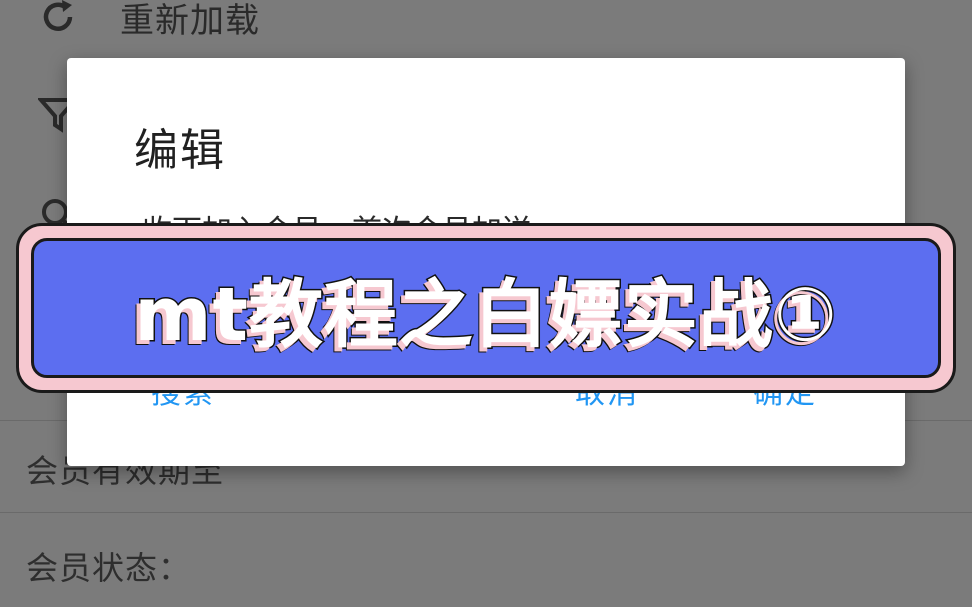 The height and width of the screenshot is (607, 972). I want to click on caption-text: mt教程之白嫖实战①, so click(485, 314).